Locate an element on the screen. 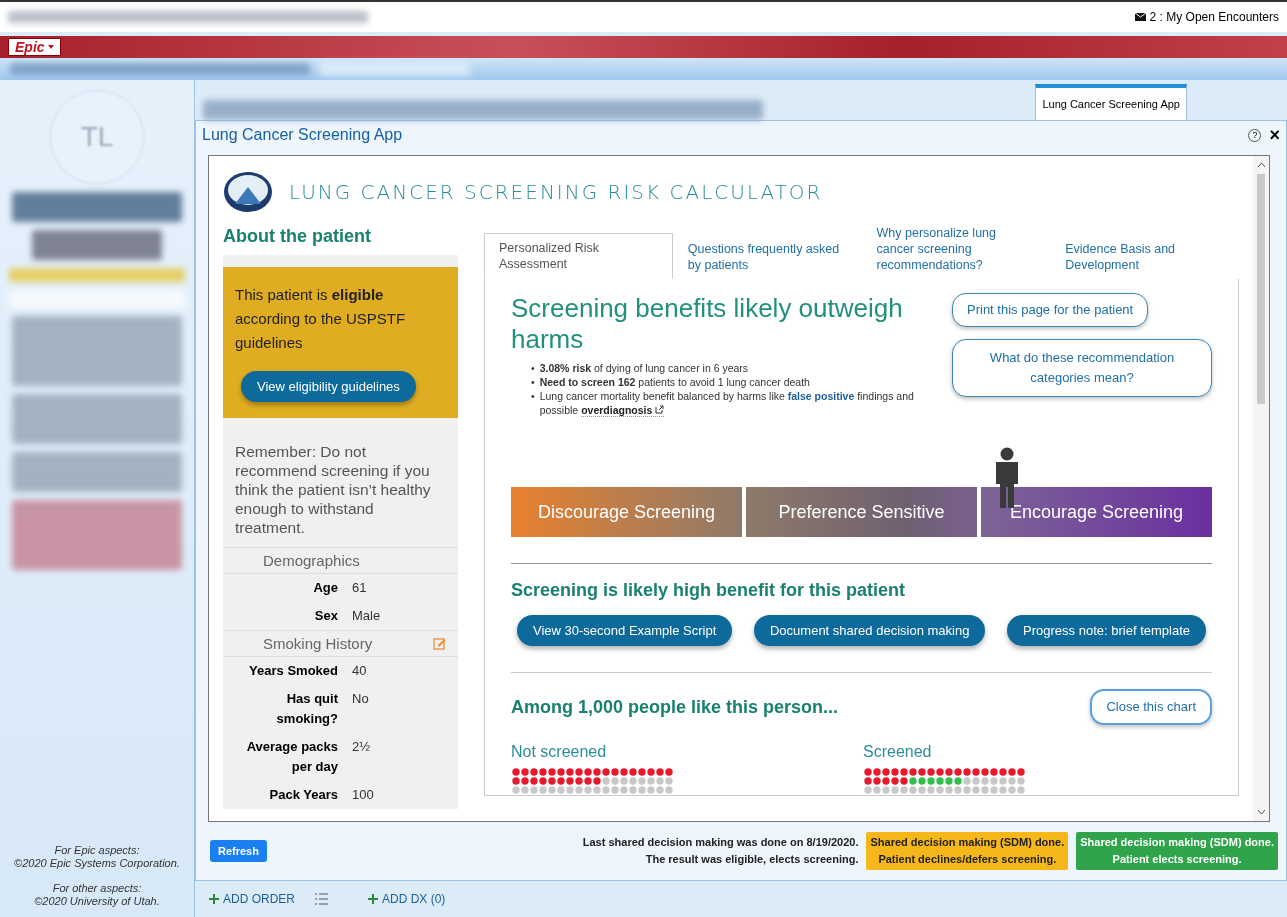 Image resolution: width=1287 pixels, height=917 pixels. copyright-text: For Epic aspects: is located at coordinates (97, 850).